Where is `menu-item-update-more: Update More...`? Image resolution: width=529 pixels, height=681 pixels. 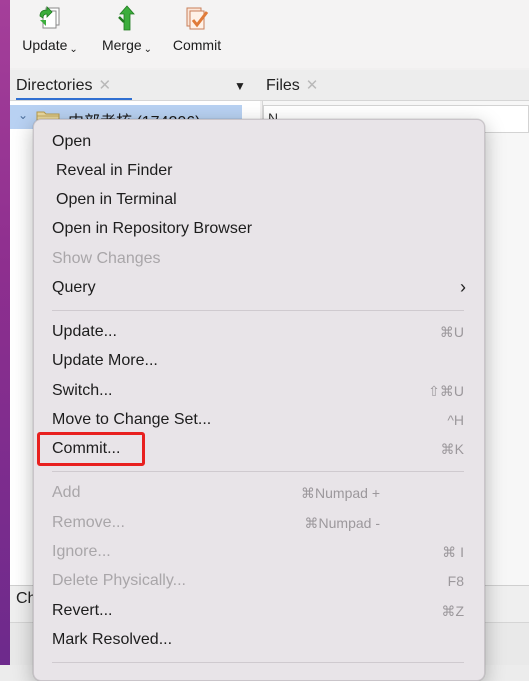
menu-item-update-more: Update More... is located at coordinates (259, 361).